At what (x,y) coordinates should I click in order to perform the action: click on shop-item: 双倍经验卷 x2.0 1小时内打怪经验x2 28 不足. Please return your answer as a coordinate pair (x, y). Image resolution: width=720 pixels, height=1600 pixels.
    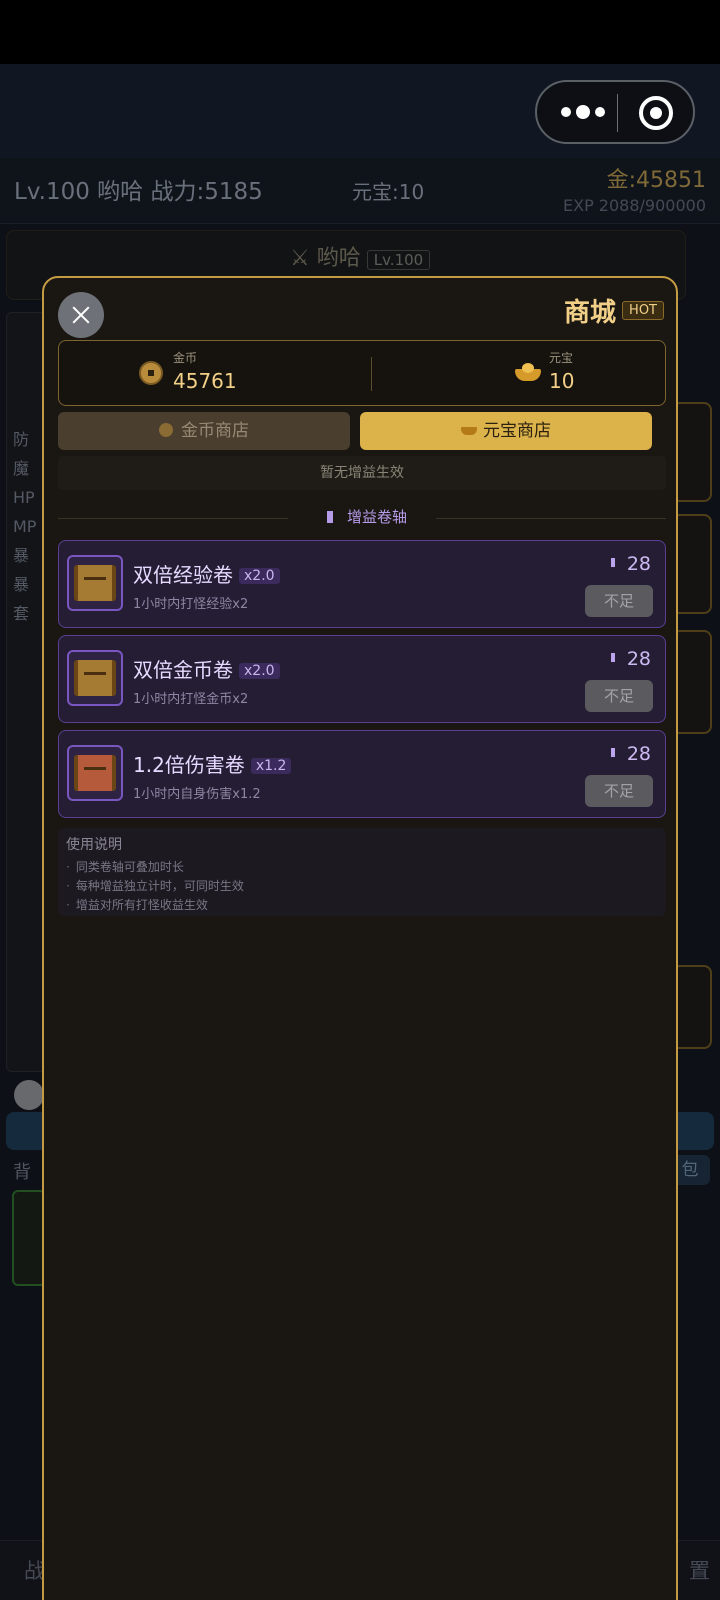
    Looking at the image, I should click on (362, 584).